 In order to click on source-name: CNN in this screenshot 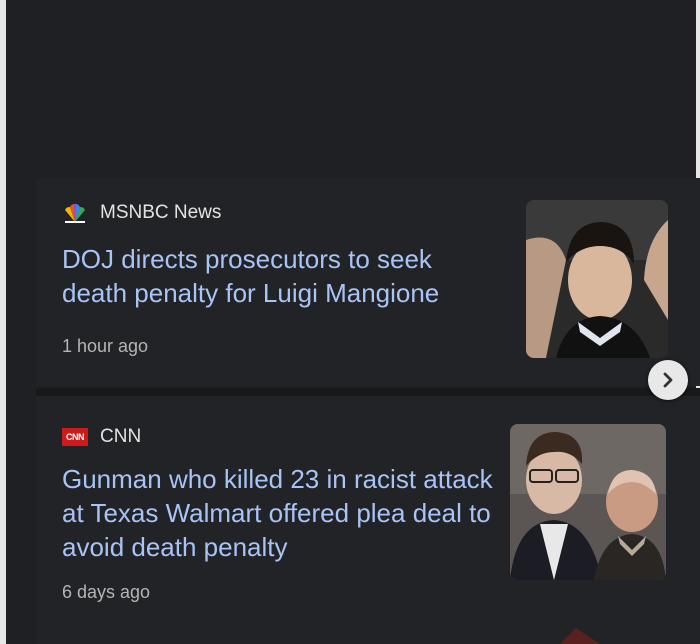, I will do `click(121, 436)`.